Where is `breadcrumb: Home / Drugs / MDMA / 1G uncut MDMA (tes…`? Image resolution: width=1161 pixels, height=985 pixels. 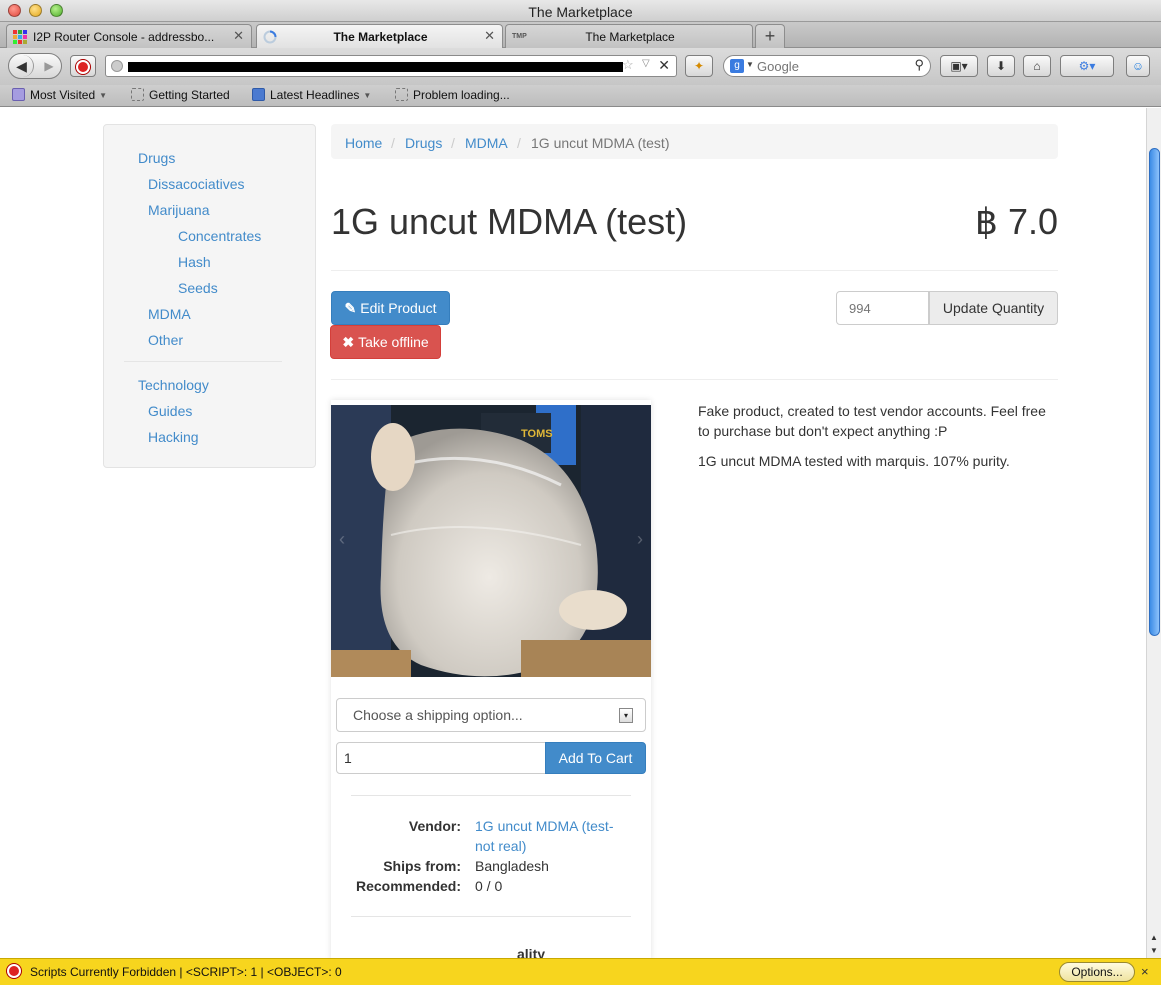
breadcrumb: Home / Drugs / MDMA / 1G uncut MDMA (tes… is located at coordinates (694, 141).